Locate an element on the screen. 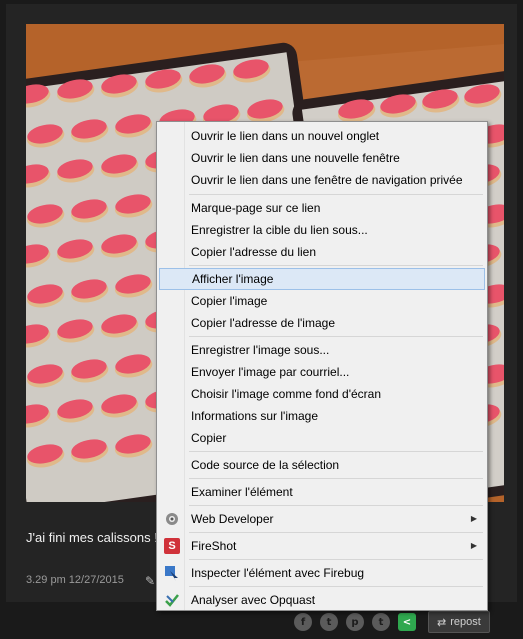 The height and width of the screenshot is (639, 523). gear-icon is located at coordinates (172, 519).